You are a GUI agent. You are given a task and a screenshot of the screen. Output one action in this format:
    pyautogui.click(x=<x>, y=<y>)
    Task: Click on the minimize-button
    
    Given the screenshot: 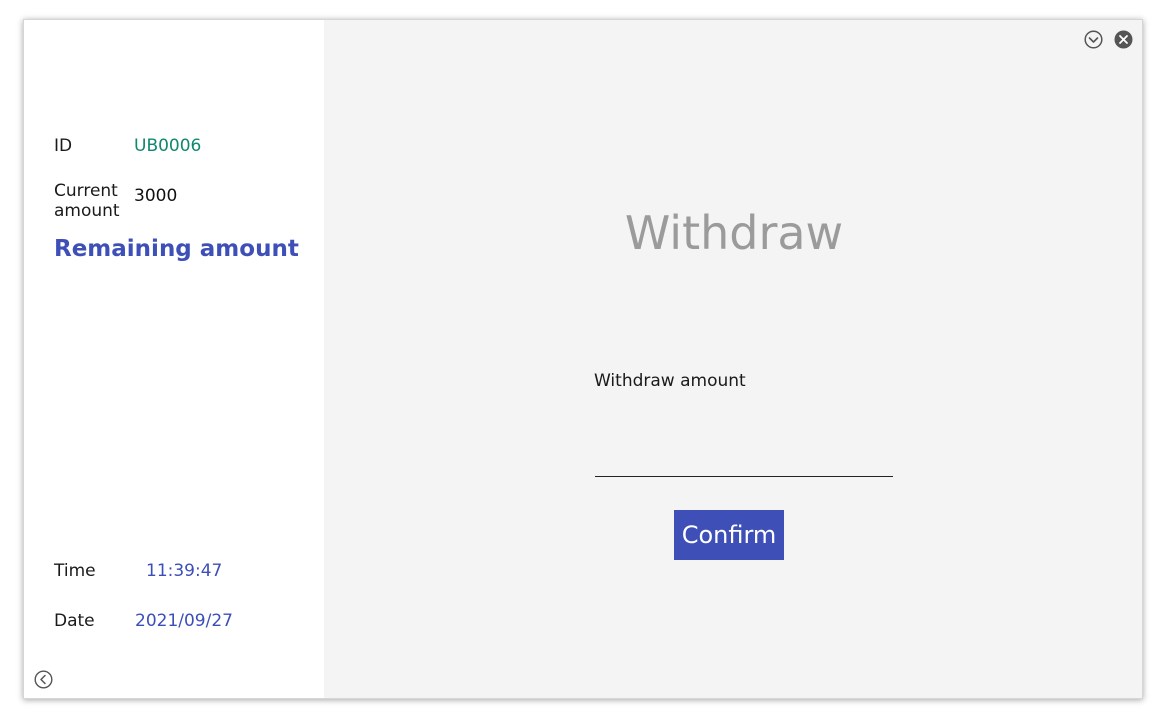 What is the action you would take?
    pyautogui.click(x=1093, y=39)
    